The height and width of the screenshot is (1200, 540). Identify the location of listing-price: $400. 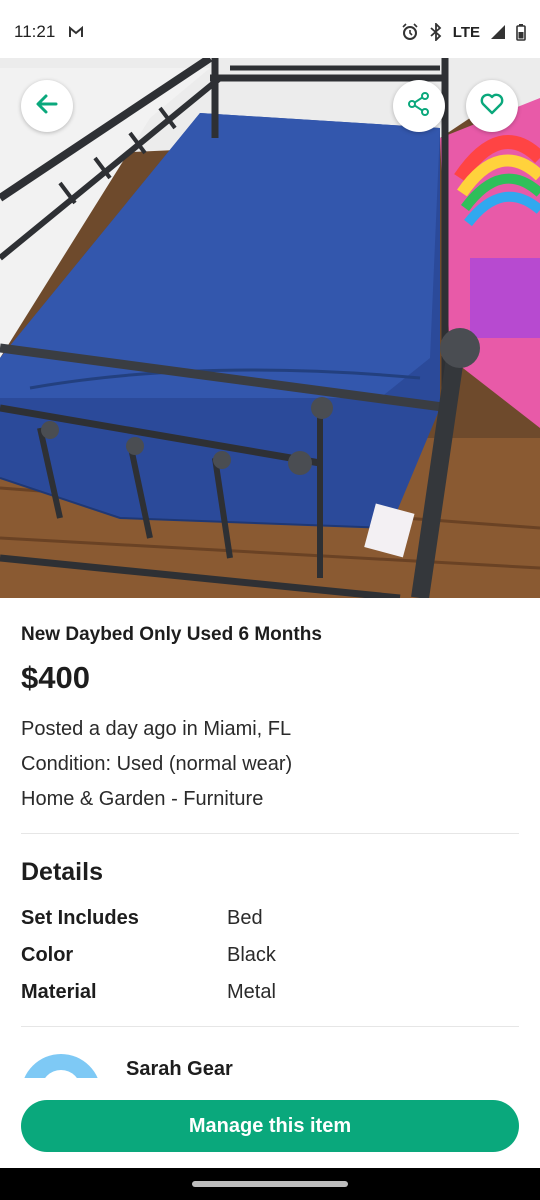
(55, 677).